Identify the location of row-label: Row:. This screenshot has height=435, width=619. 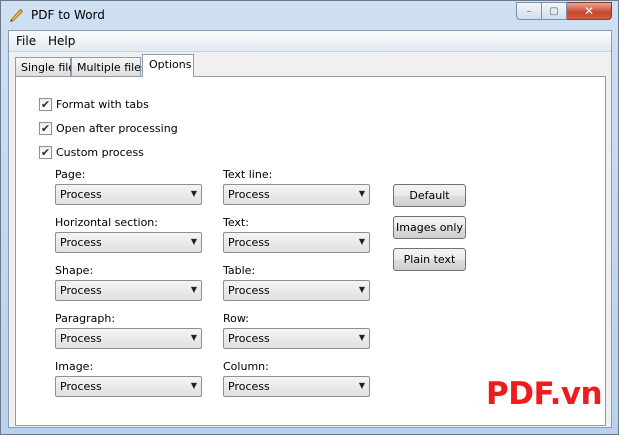
(236, 318).